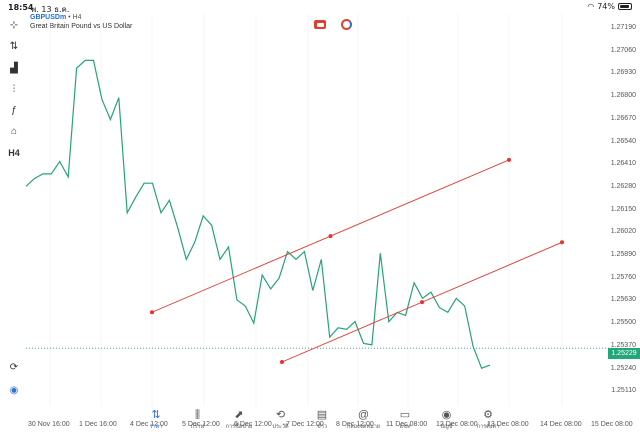  Describe the element at coordinates (623, 27) in the screenshot. I see `price-tick: 1.27190` at that location.